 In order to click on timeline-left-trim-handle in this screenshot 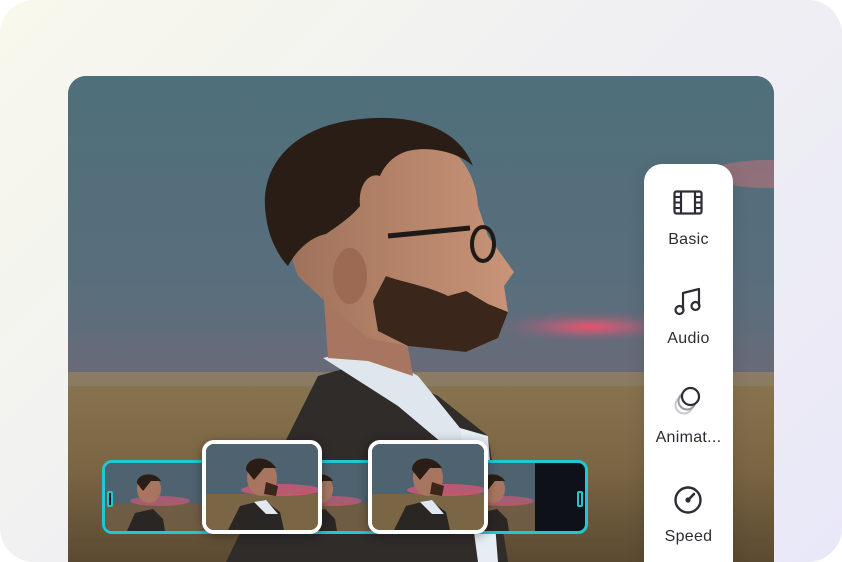, I will do `click(110, 499)`.